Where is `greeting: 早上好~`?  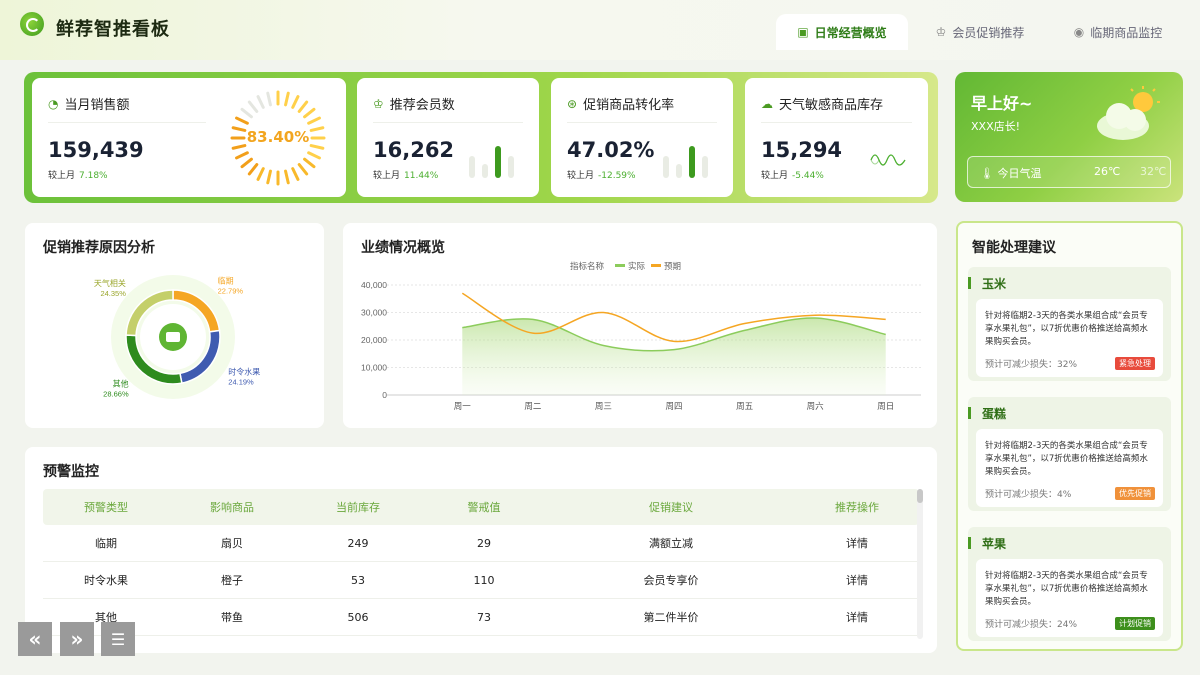
greeting: 早上好~ is located at coordinates (1002, 103).